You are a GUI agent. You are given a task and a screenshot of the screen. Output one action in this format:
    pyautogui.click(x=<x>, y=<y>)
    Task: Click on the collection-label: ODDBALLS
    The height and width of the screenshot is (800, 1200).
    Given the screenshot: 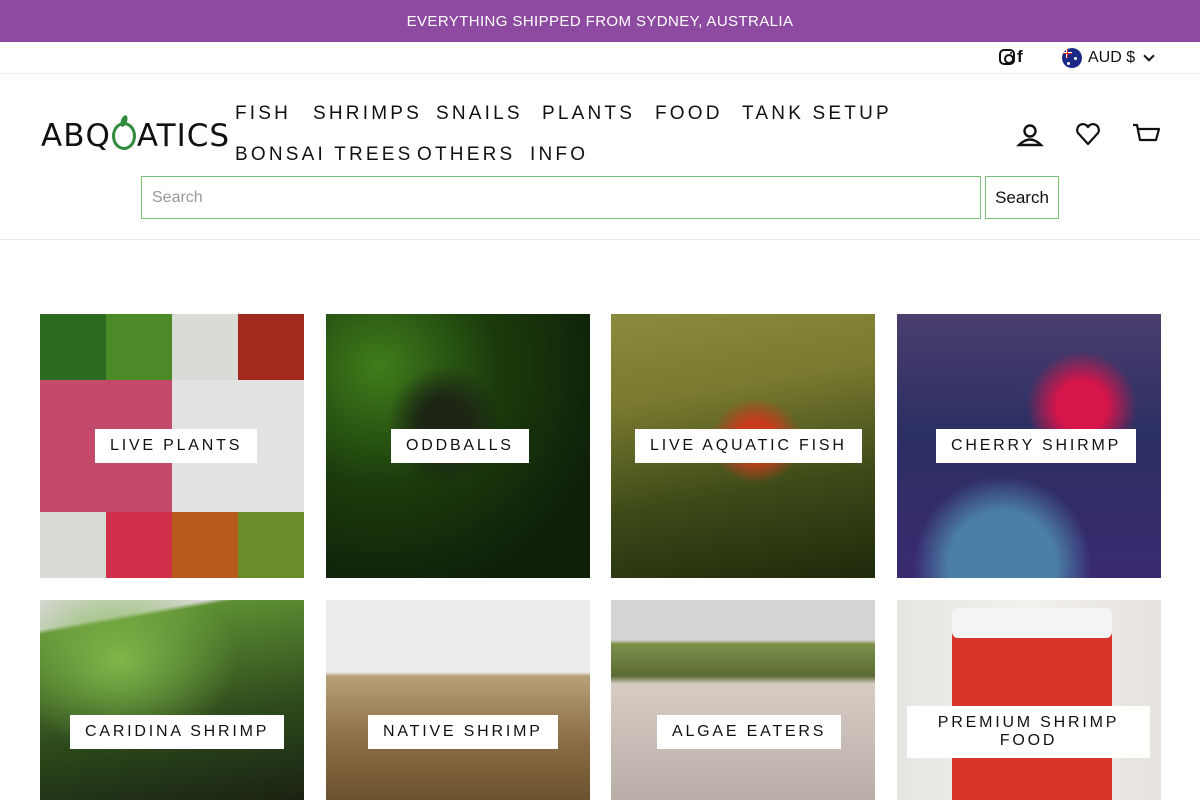 What is the action you would take?
    pyautogui.click(x=460, y=446)
    